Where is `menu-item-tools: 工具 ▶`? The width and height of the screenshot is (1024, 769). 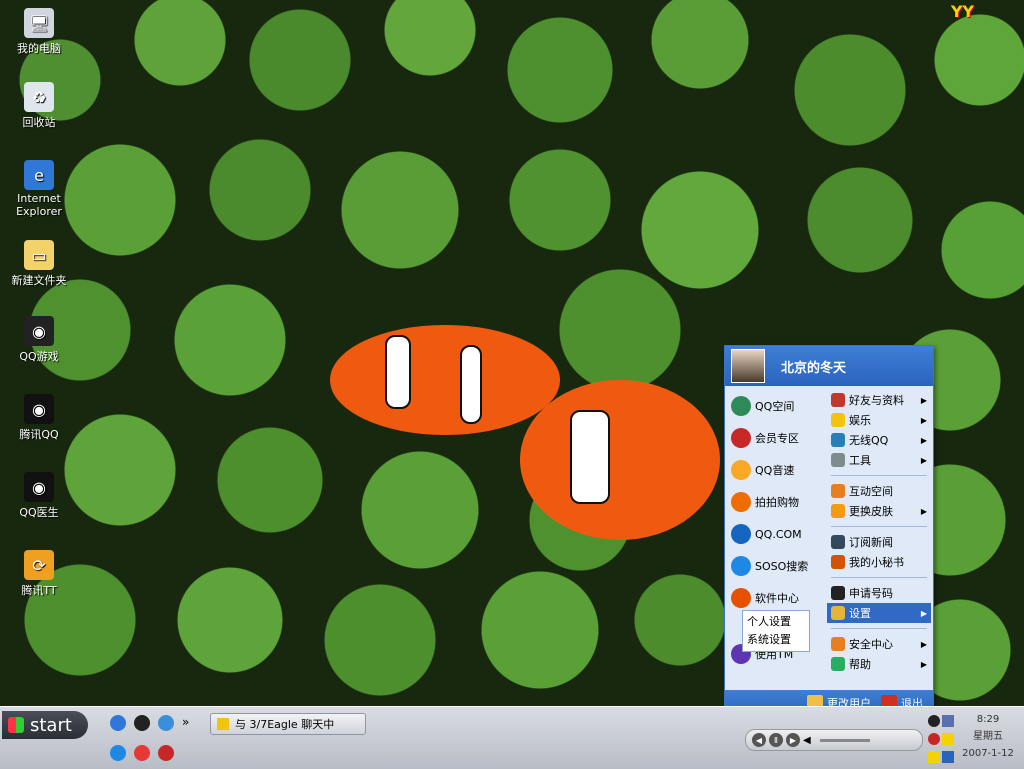 menu-item-tools: 工具 ▶ is located at coordinates (879, 460).